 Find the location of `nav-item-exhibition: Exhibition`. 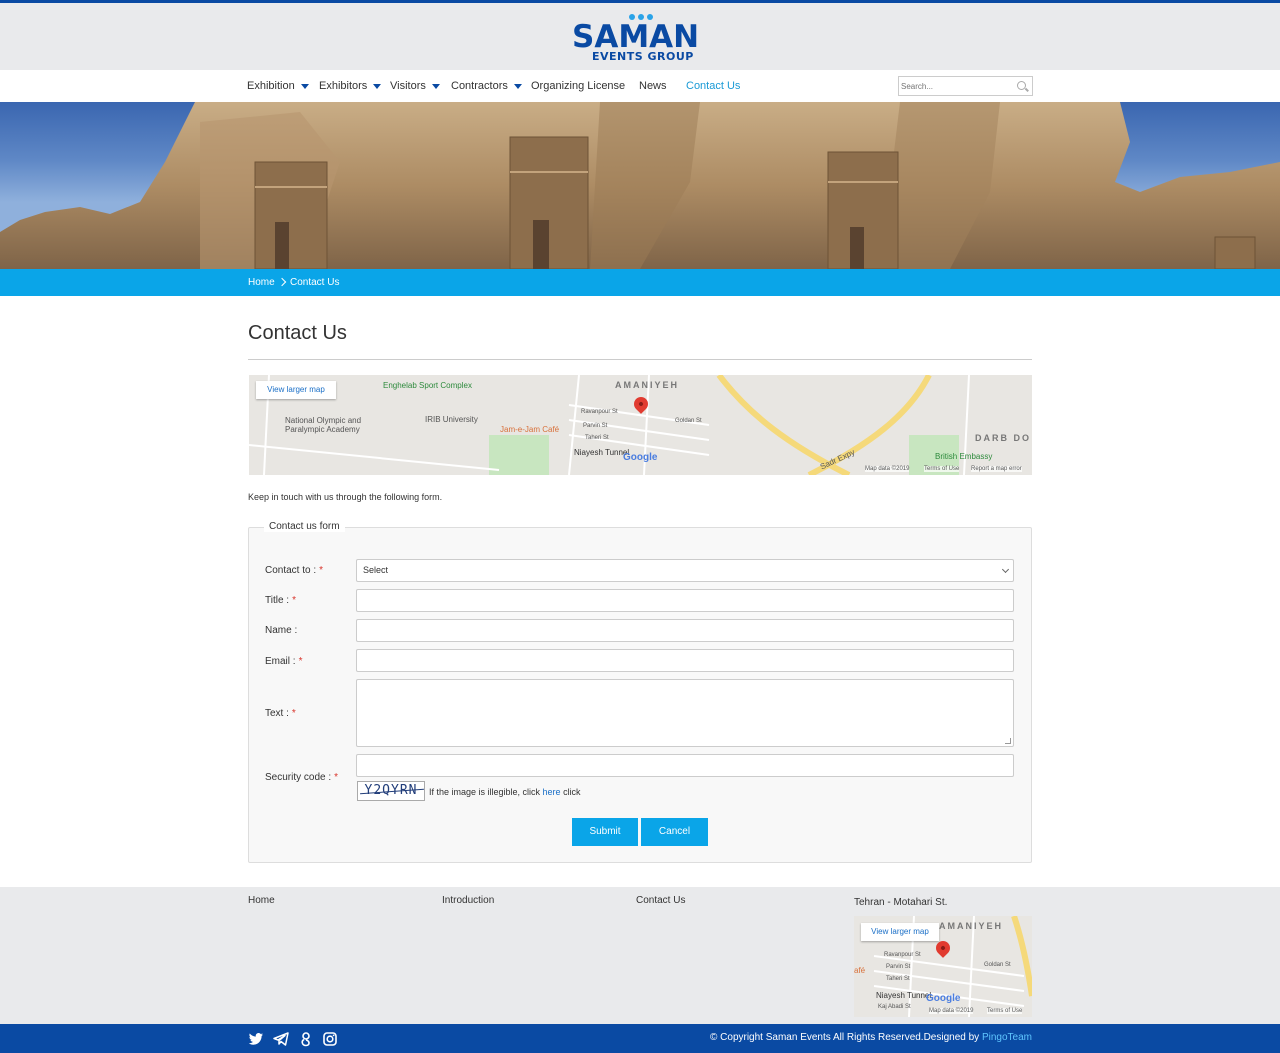

nav-item-exhibition: Exhibition is located at coordinates (278, 86).